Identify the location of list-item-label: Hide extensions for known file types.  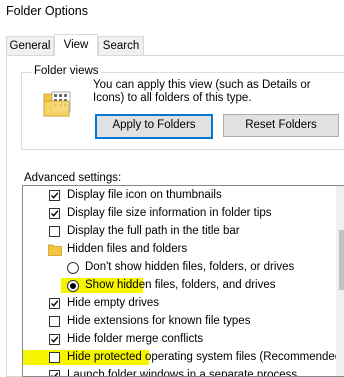
(159, 321).